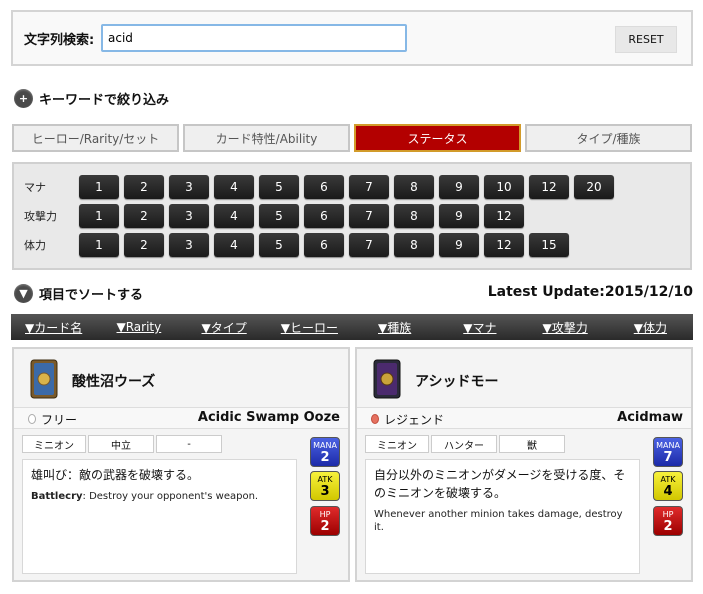  What do you see at coordinates (279, 216) in the screenshot?
I see `attack-filter-button: 5` at bounding box center [279, 216].